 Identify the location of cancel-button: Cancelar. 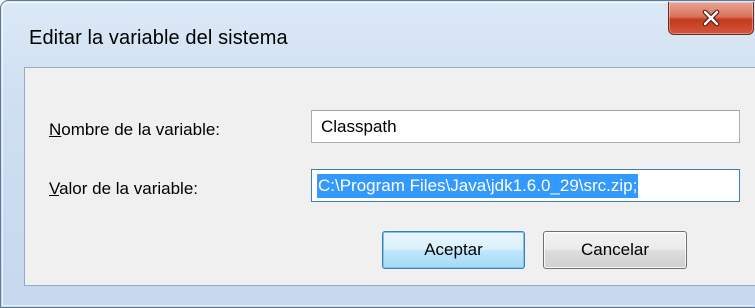
(615, 250).